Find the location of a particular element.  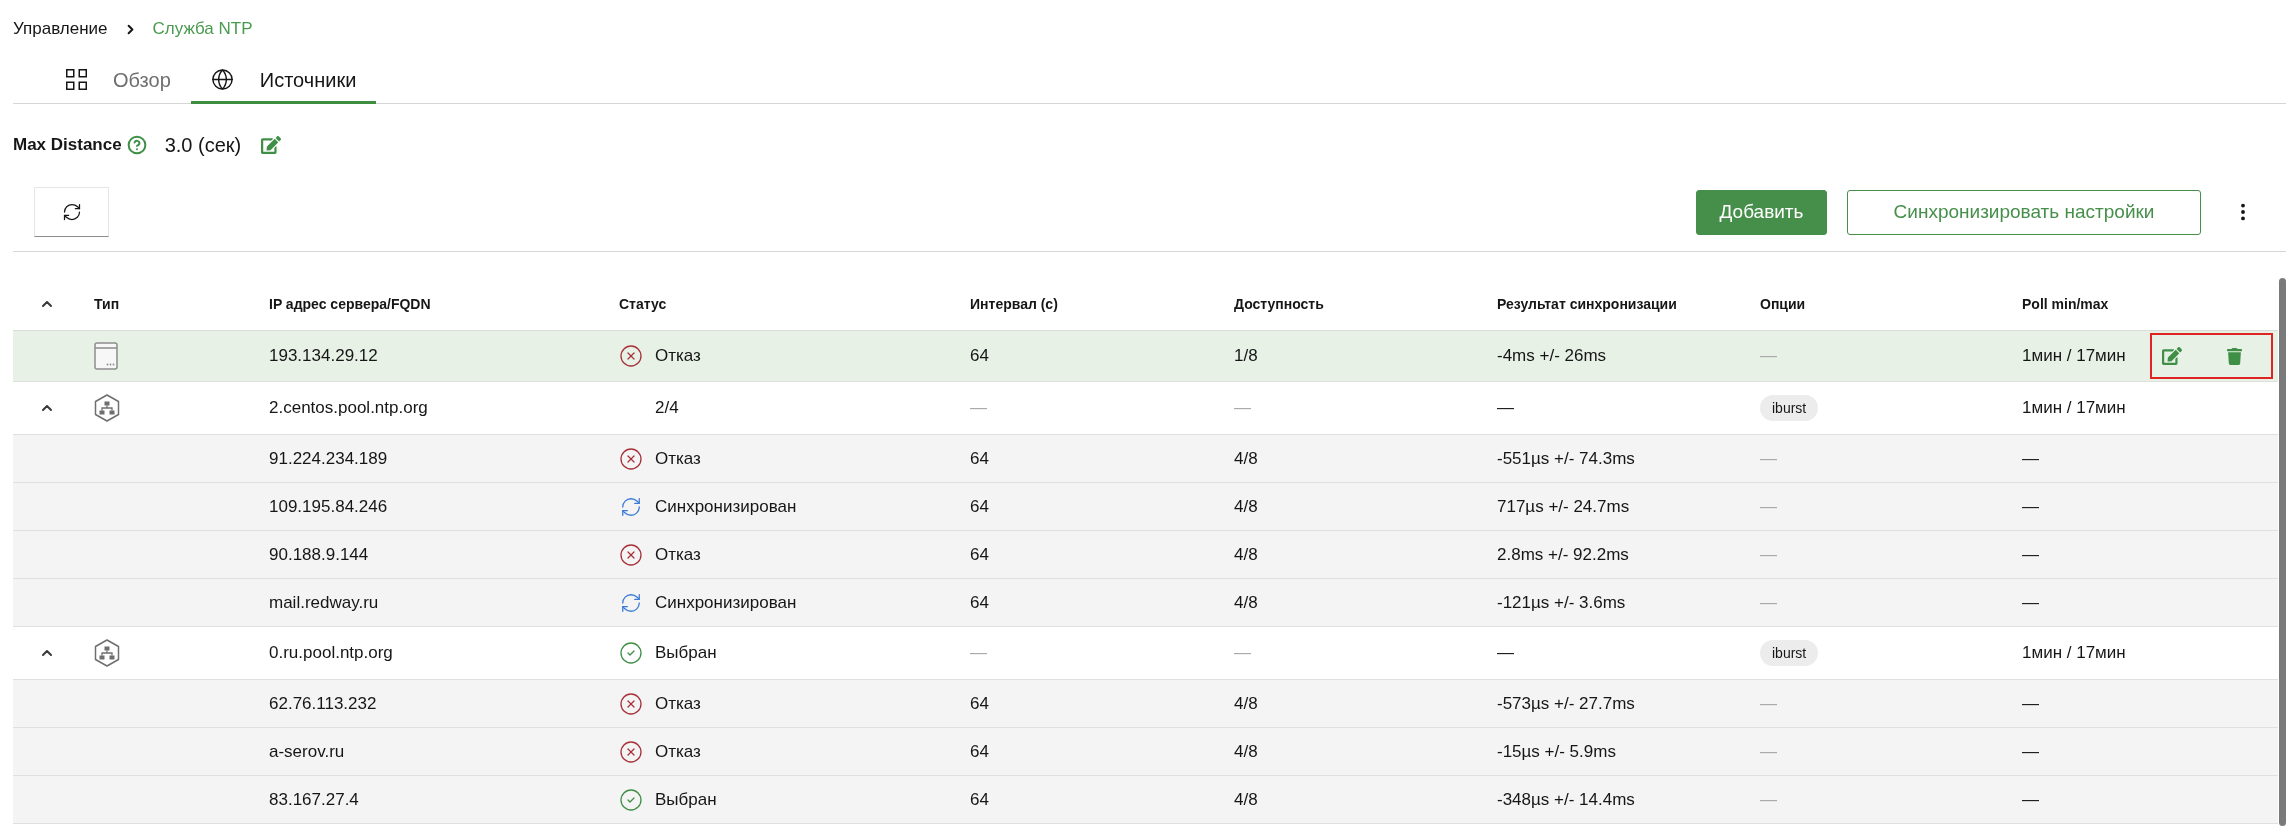

document-icon is located at coordinates (106, 356).